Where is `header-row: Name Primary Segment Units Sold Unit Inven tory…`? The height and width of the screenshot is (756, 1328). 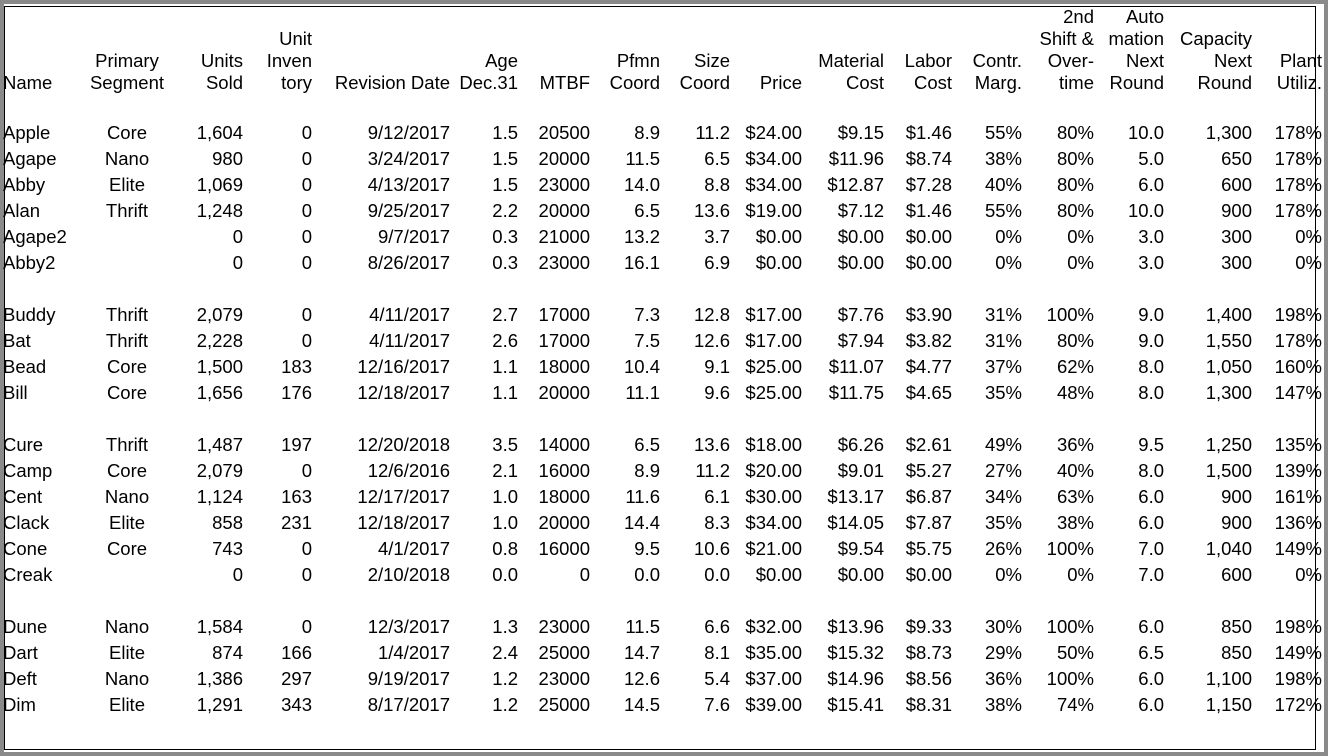
header-row: Name Primary Segment Units Sold Unit Inven tory… is located at coordinates (662, 50).